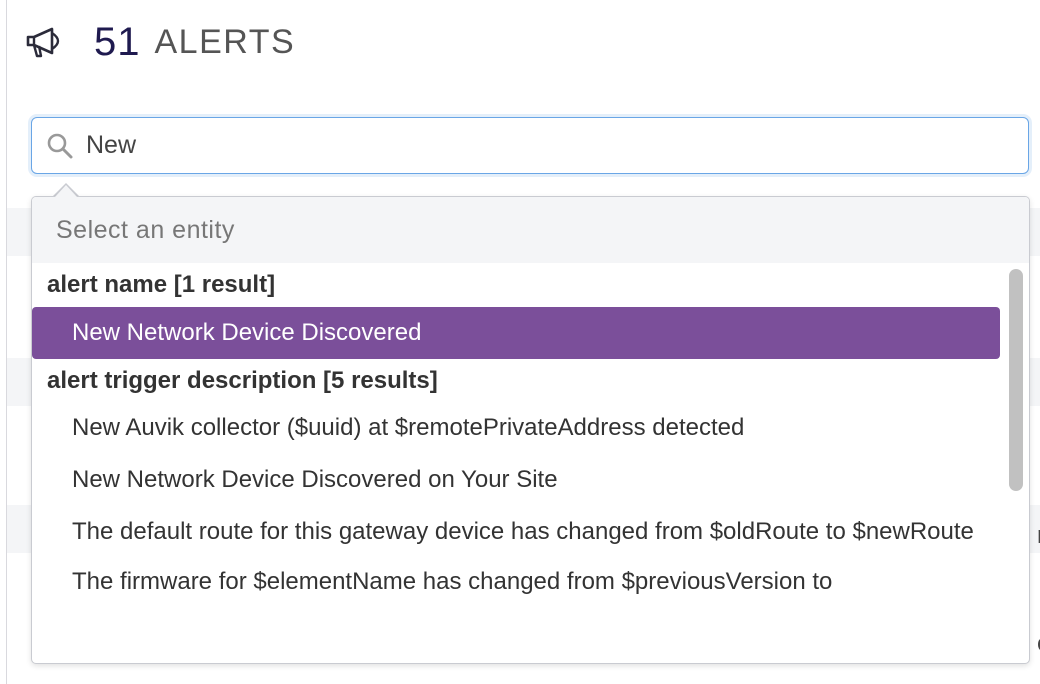 The width and height of the screenshot is (1040, 684). What do you see at coordinates (64, 146) in the screenshot?
I see `search-icon` at bounding box center [64, 146].